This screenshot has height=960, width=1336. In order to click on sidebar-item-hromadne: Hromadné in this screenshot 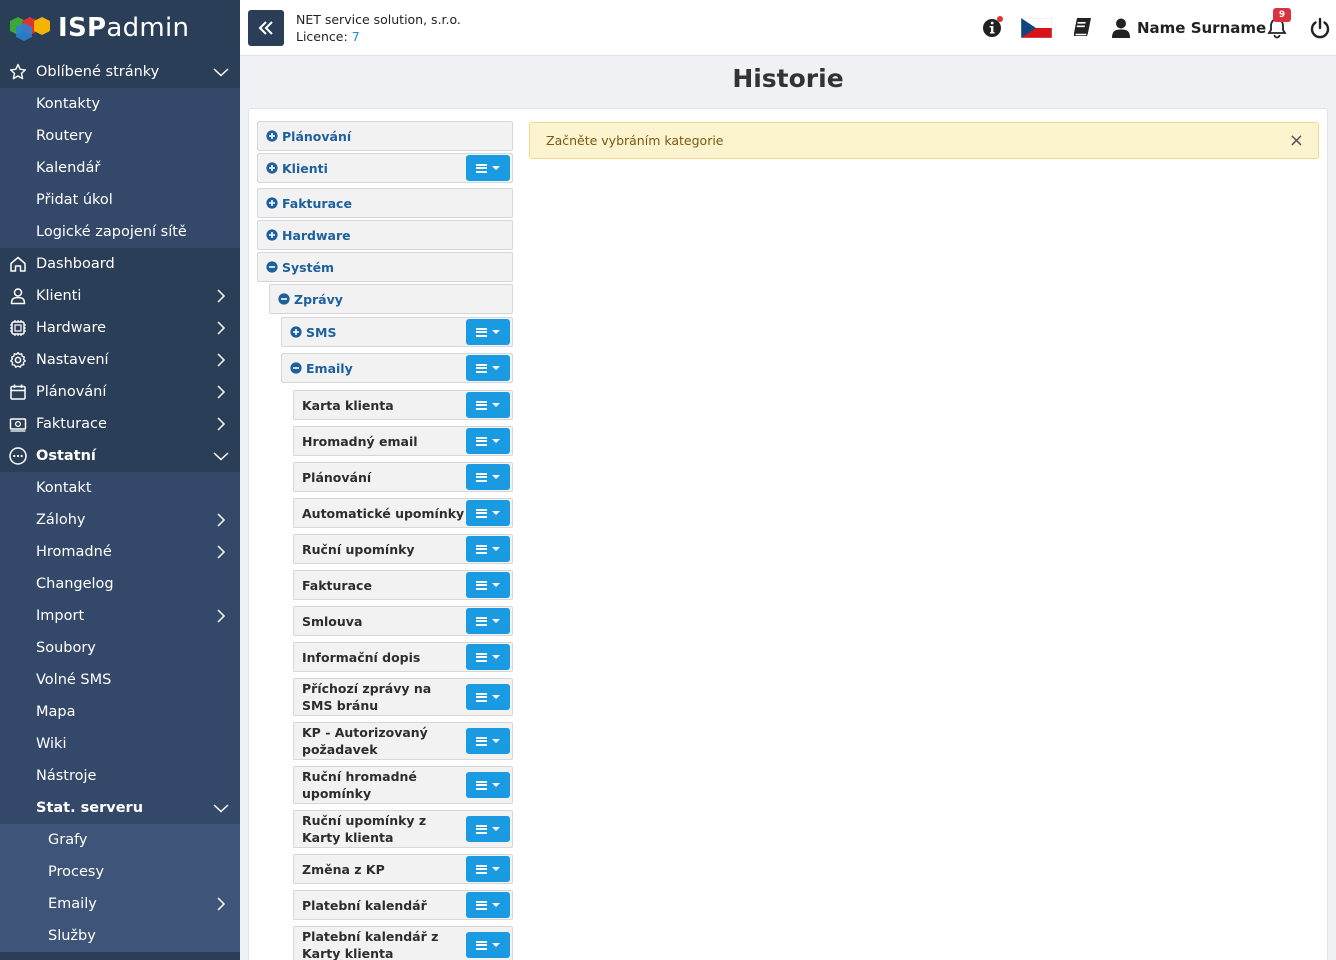, I will do `click(120, 552)`.